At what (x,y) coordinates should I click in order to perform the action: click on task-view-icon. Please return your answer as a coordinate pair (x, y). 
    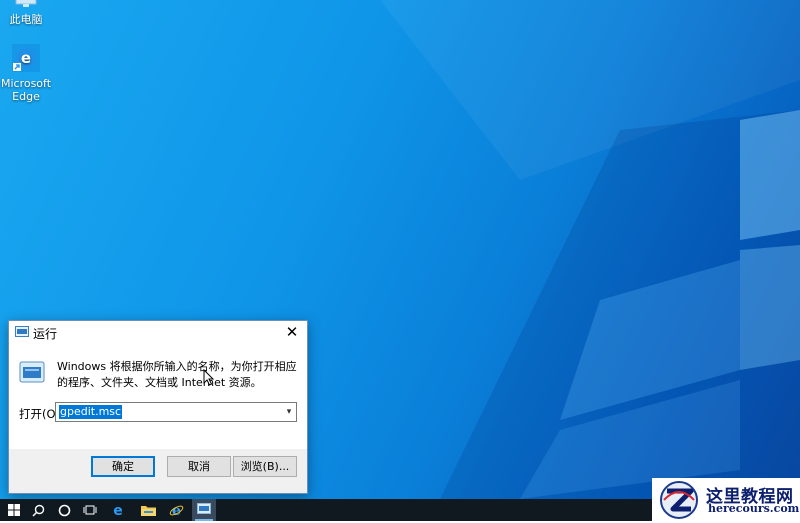
    Looking at the image, I should click on (90, 510).